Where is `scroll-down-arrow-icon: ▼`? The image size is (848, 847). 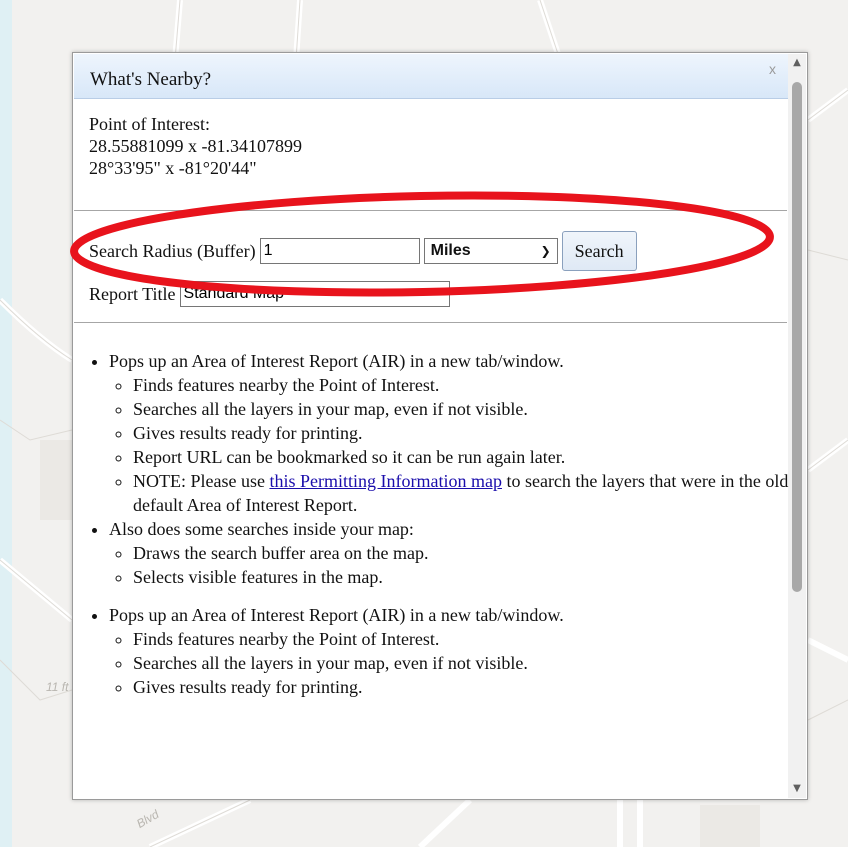
scroll-down-arrow-icon: ▼ is located at coordinates (797, 789).